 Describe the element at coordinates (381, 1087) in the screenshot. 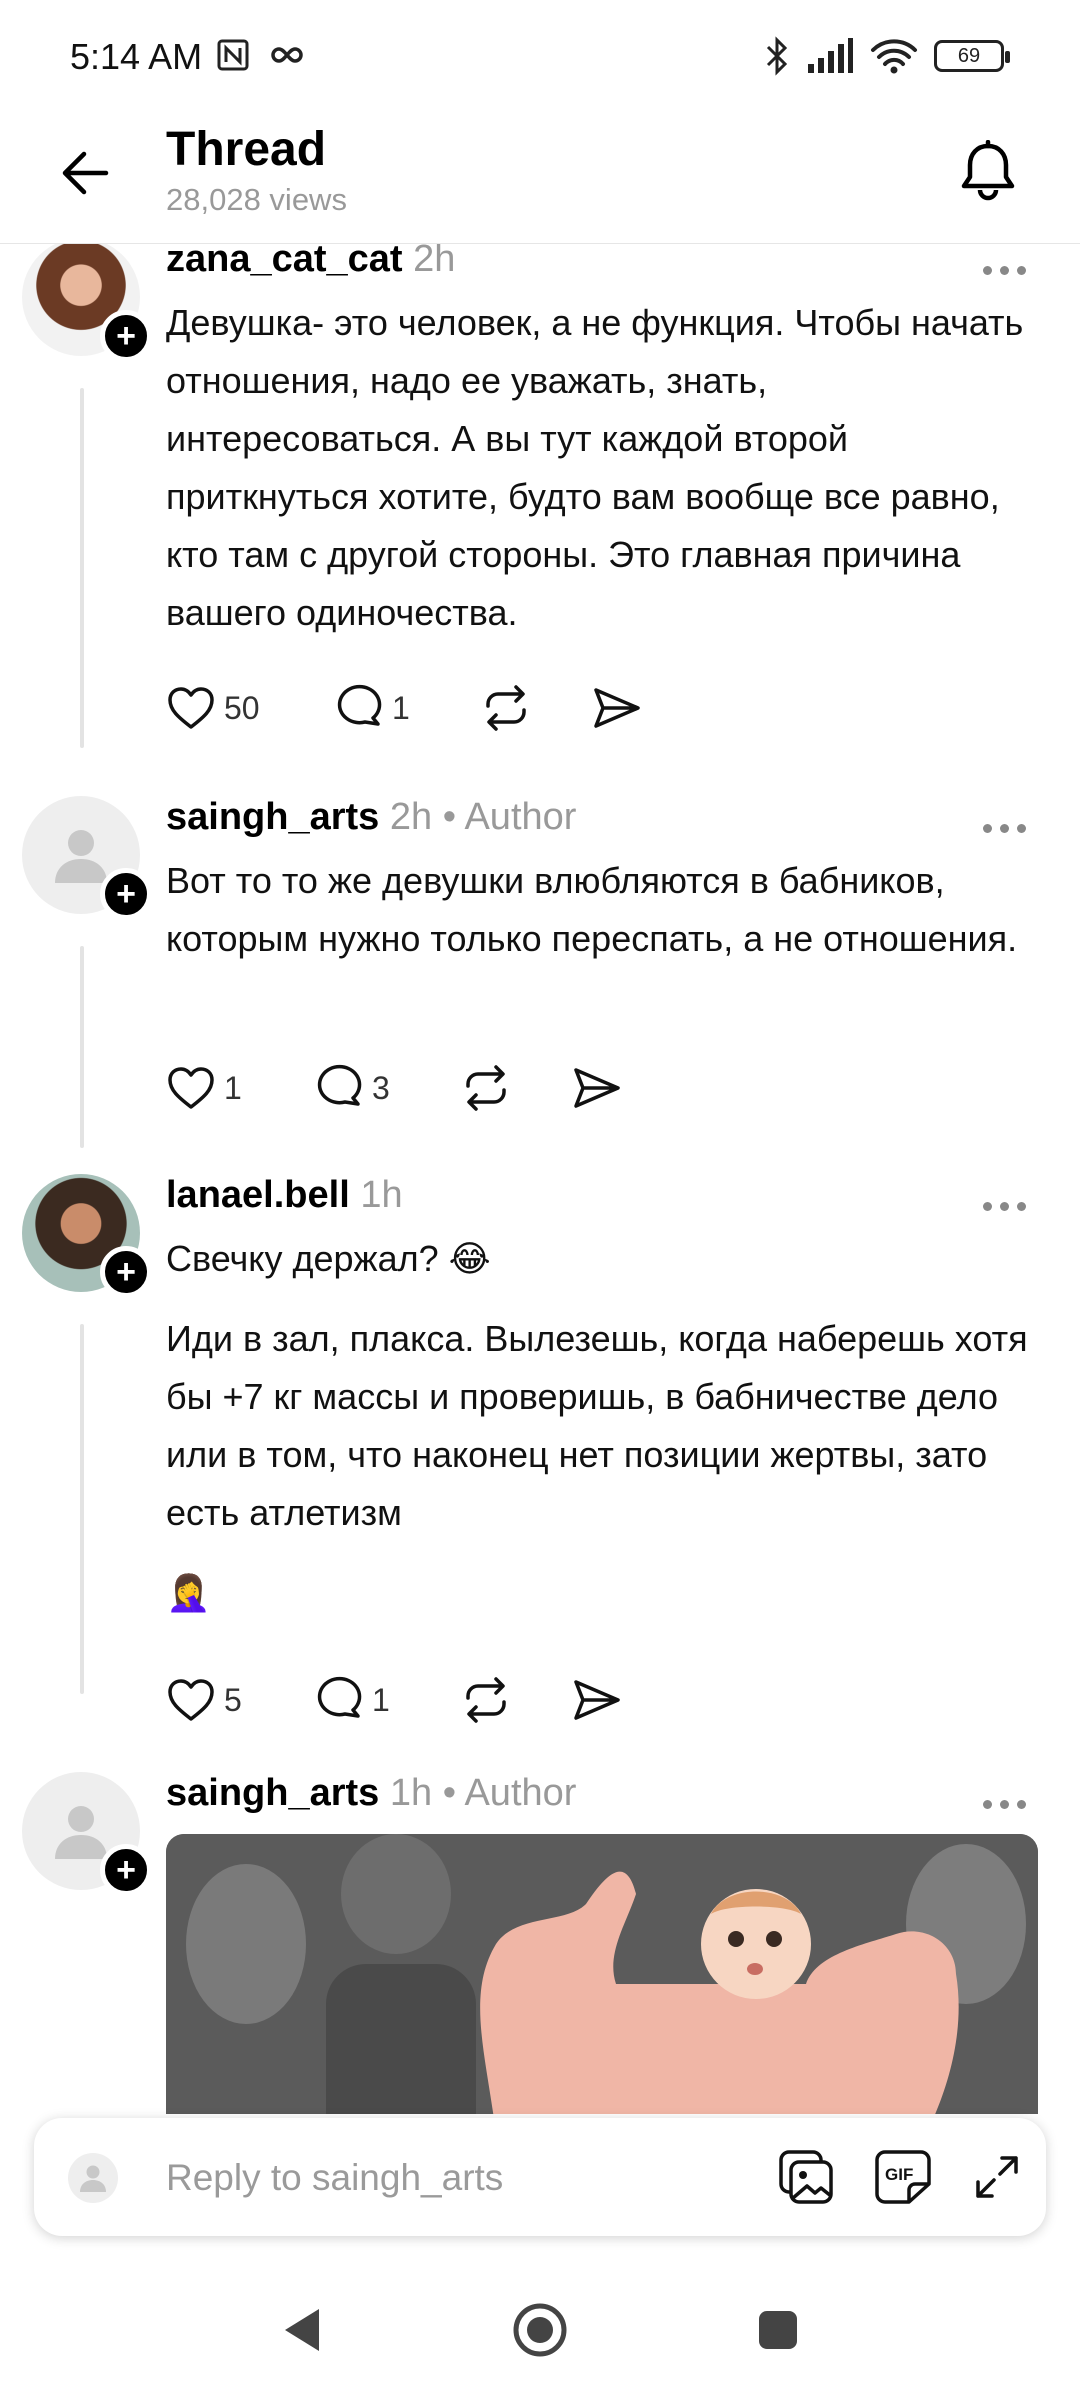

I see `reply-count: 3` at that location.